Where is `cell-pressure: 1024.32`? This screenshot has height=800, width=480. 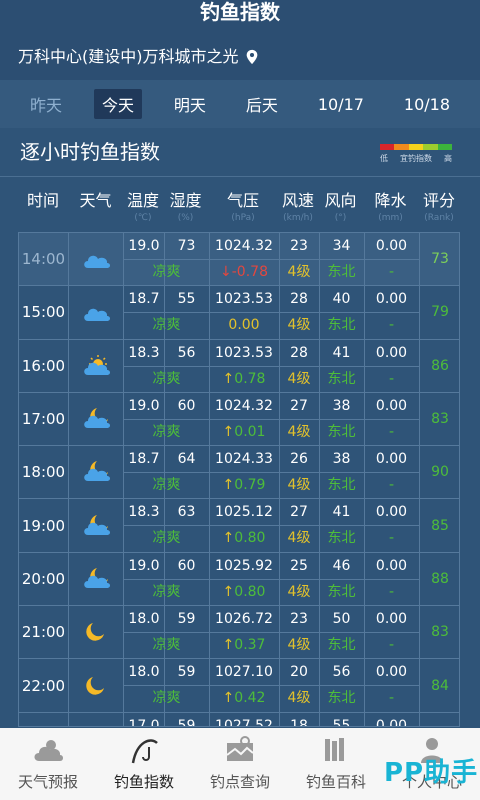
cell-pressure: 1024.32 is located at coordinates (244, 246).